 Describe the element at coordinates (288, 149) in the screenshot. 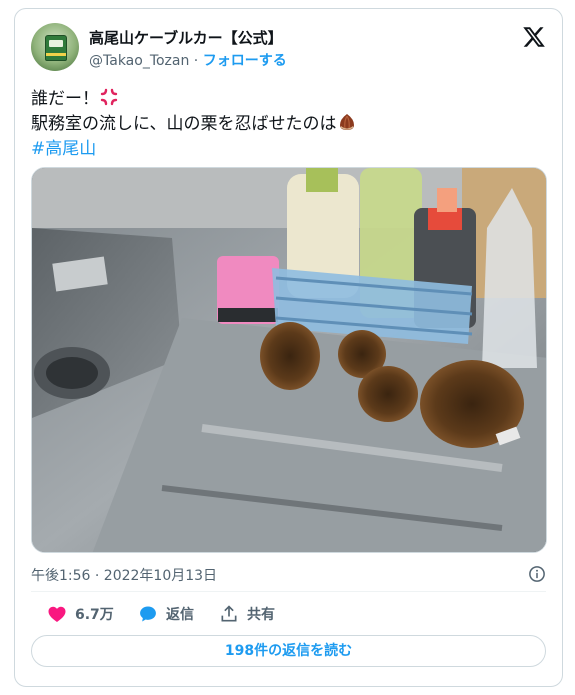

I see `hashtag-link: #高尾山` at that location.